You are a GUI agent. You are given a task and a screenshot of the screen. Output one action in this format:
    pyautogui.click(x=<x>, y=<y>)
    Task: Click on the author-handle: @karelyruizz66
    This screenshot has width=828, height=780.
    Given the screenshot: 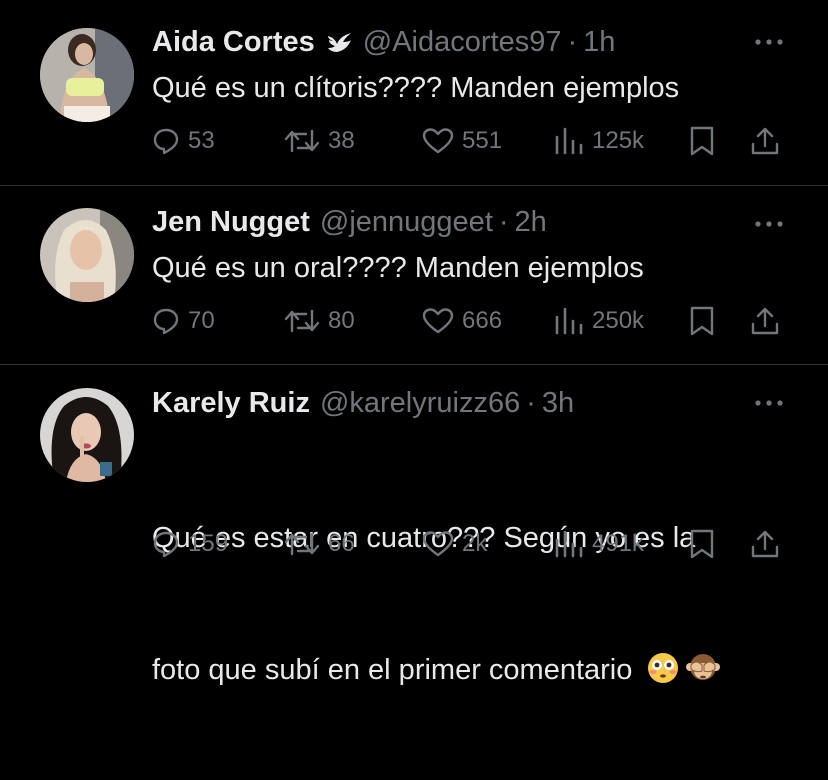 What is the action you would take?
    pyautogui.click(x=420, y=403)
    